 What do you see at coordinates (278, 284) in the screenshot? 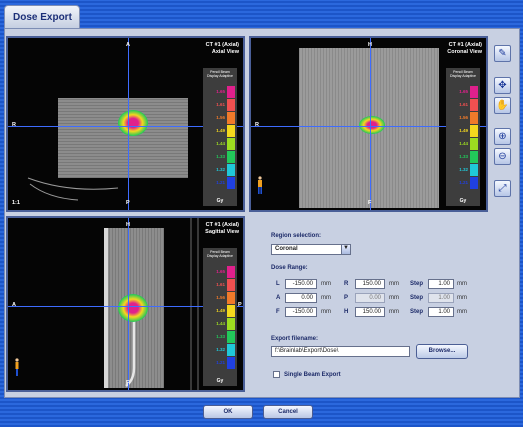
I see `range-axis-label: L` at bounding box center [278, 284].